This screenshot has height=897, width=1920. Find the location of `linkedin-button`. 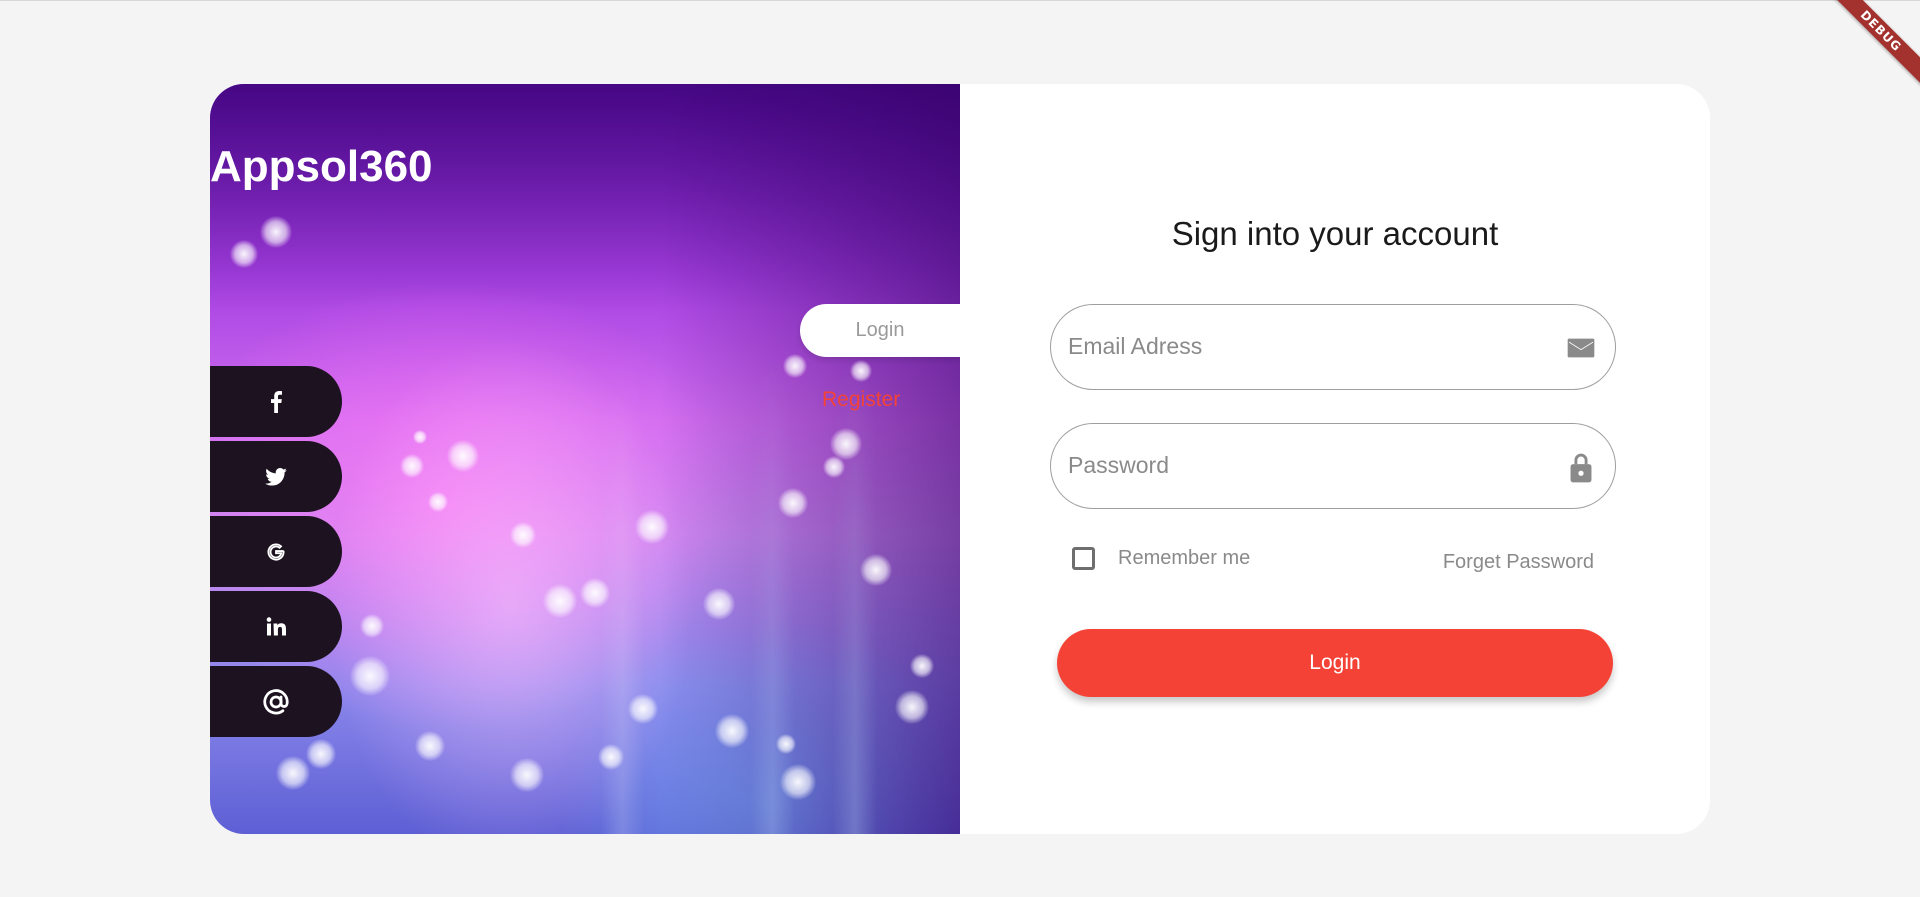

linkedin-button is located at coordinates (276, 626).